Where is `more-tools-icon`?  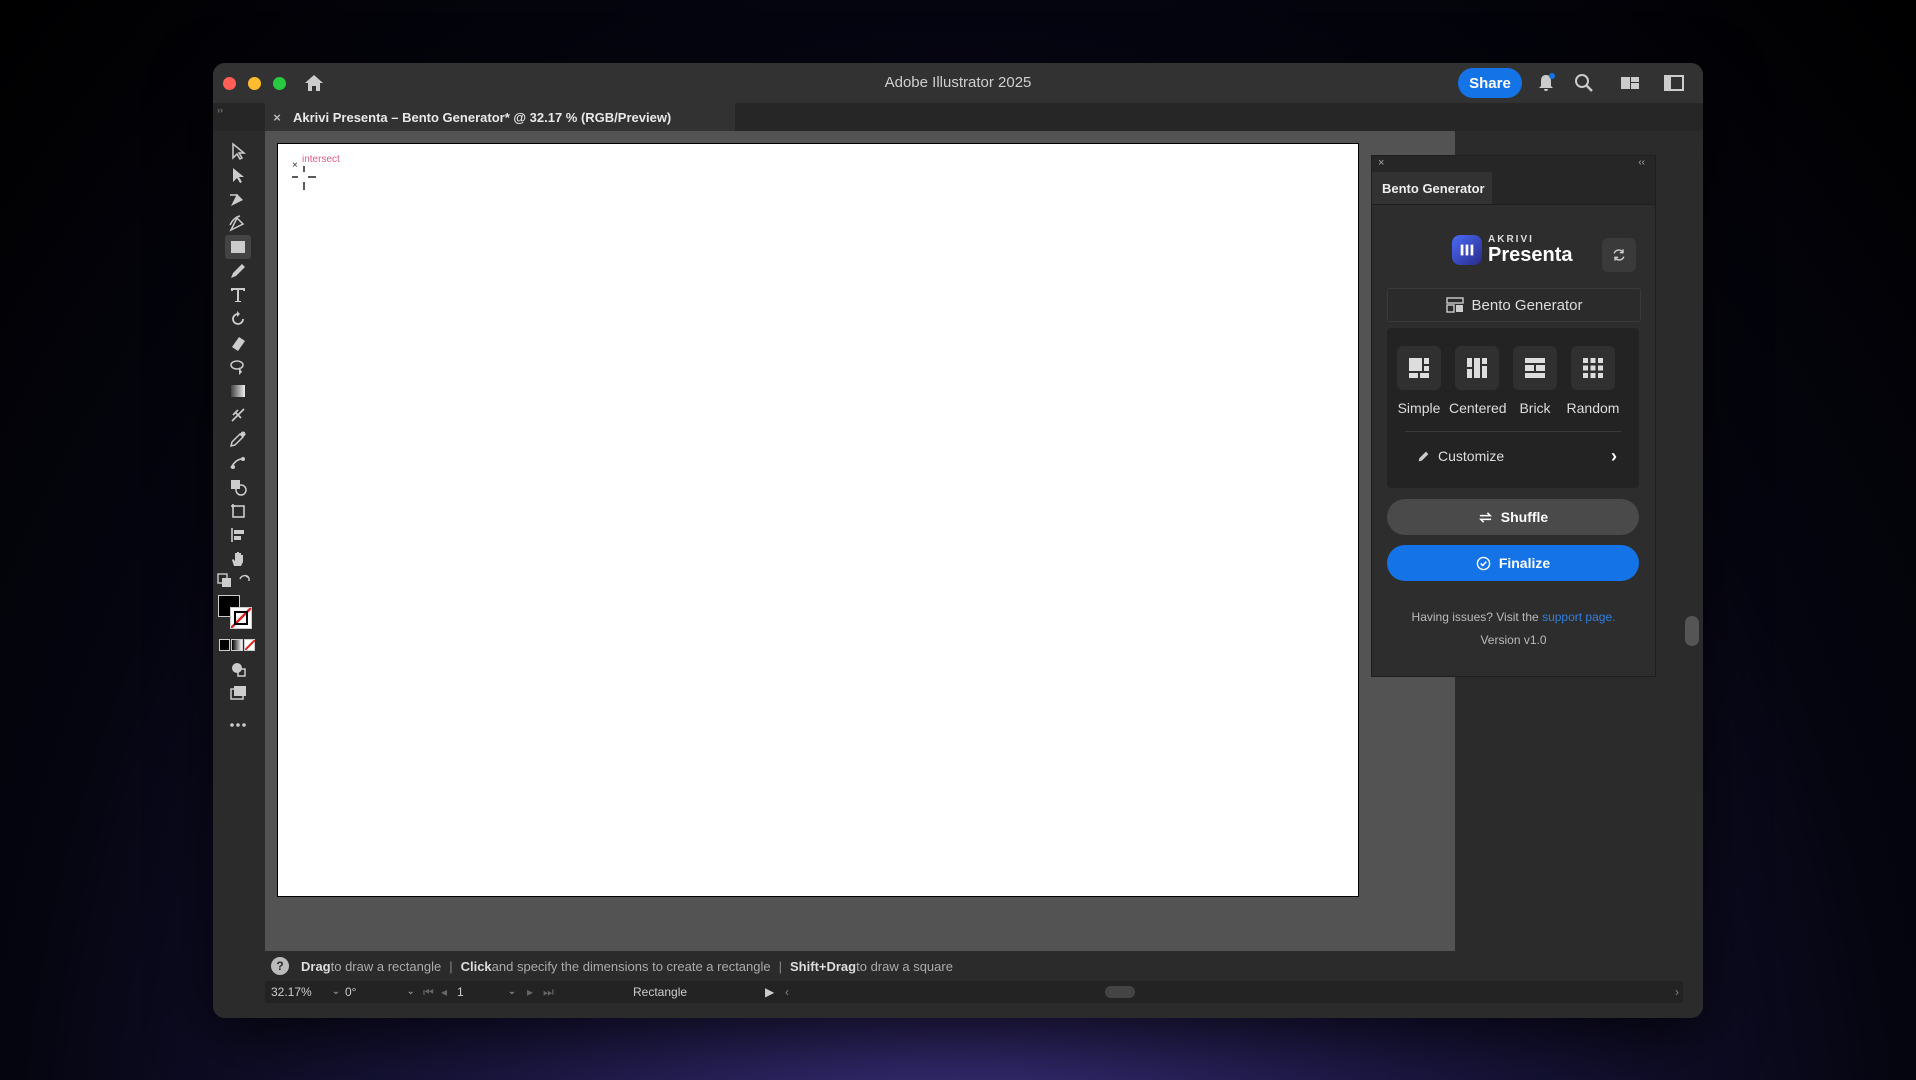 more-tools-icon is located at coordinates (238, 725).